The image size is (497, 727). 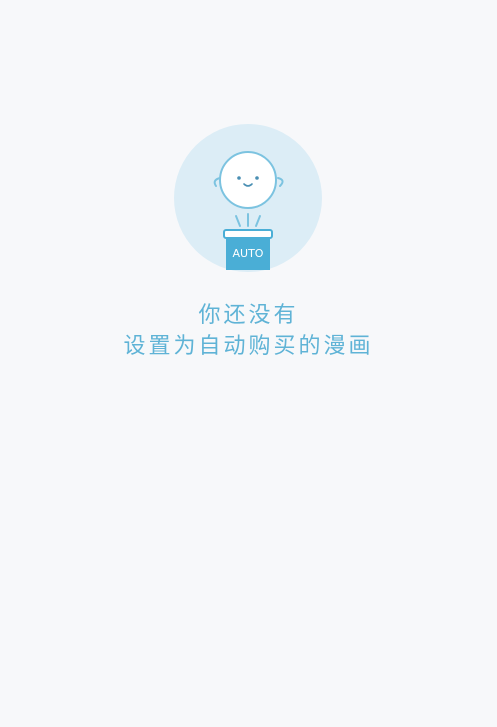 I want to click on empty-message-line2: 设置为自动购买的漫画, so click(x=248, y=346).